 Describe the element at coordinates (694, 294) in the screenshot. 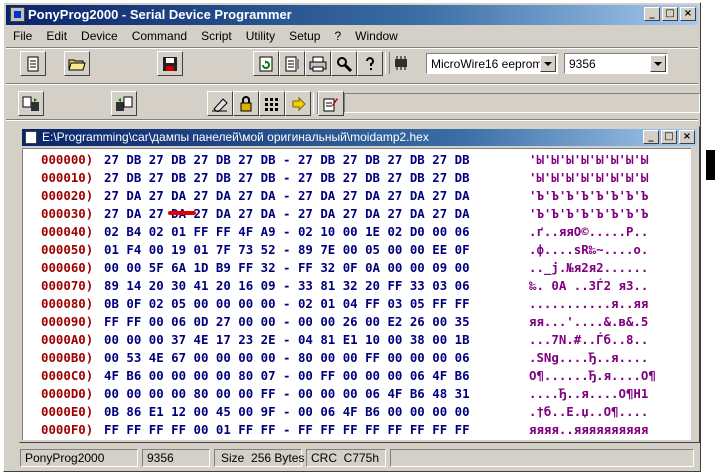

I see `hex-editor-scrollbar` at that location.